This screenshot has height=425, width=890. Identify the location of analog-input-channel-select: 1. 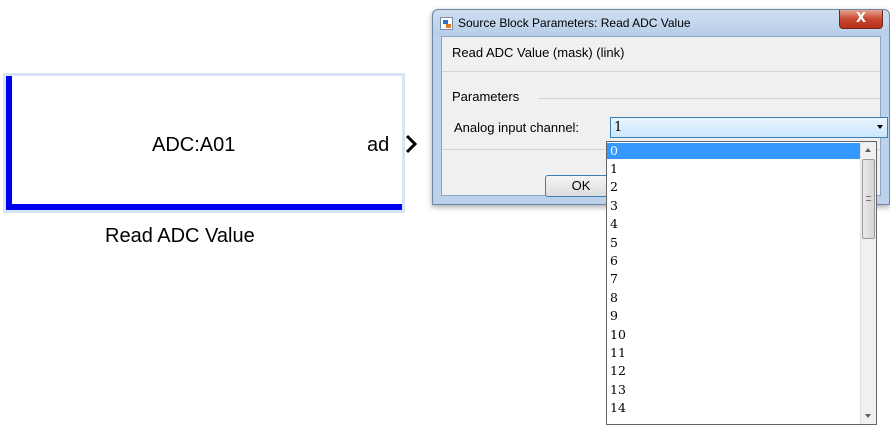
(749, 127).